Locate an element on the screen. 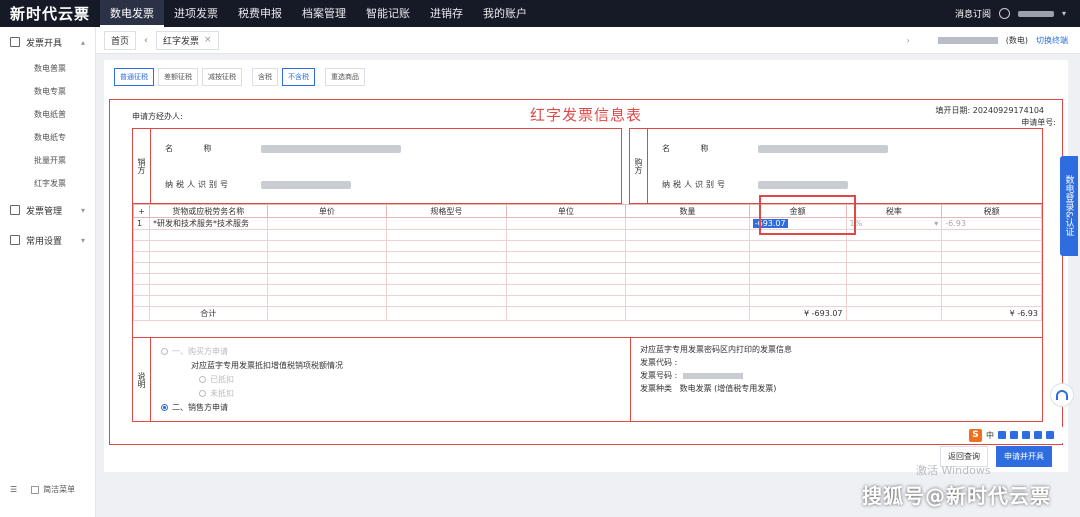 The width and height of the screenshot is (1080, 517). radio-deducted: 已抵扣 is located at coordinates (252, 379).